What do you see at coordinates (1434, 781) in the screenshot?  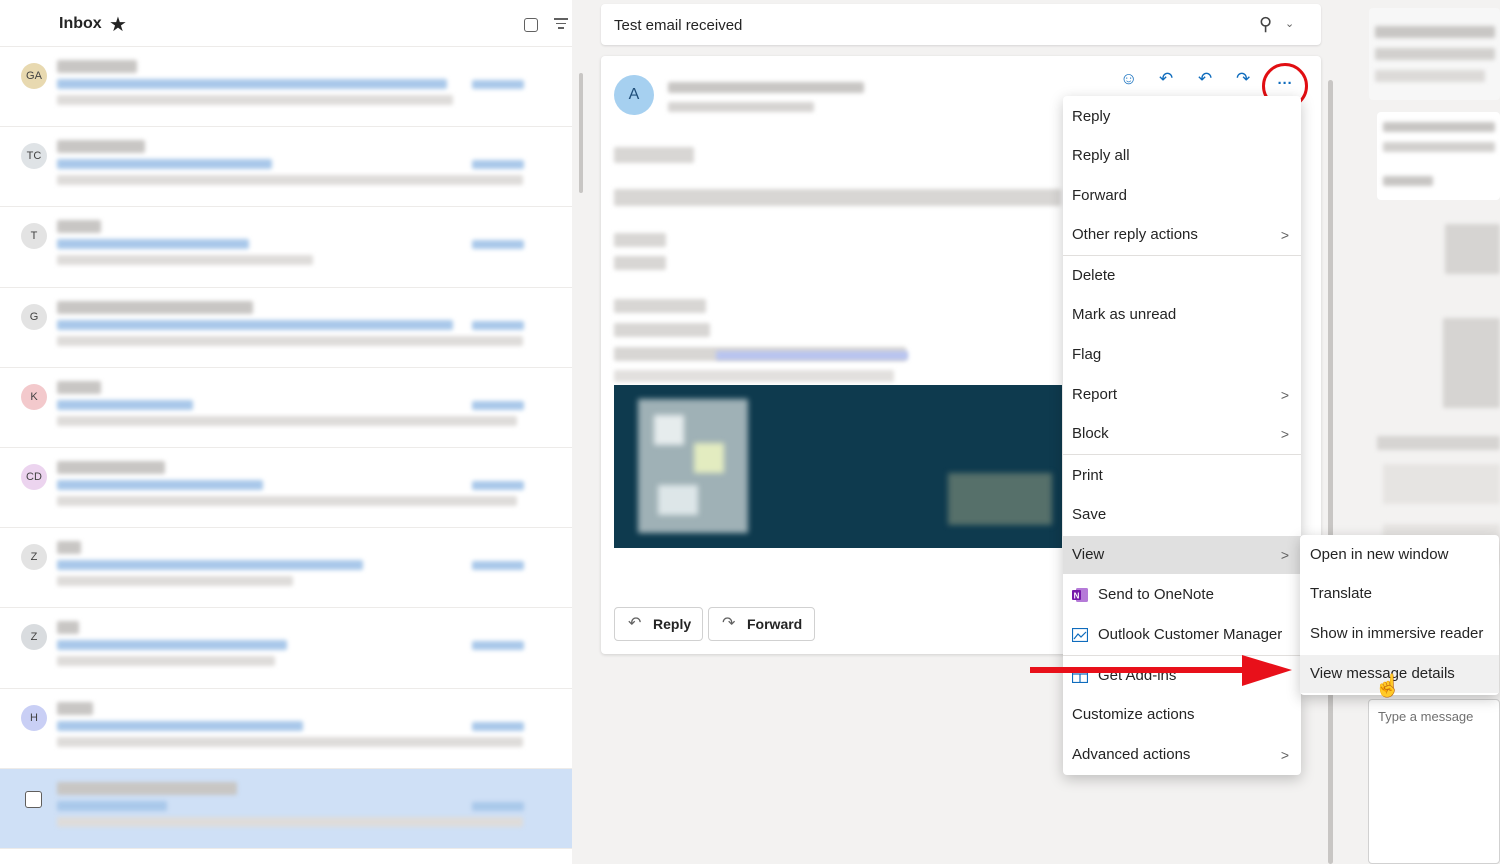 I see `chat-compose-box: Type a message` at bounding box center [1434, 781].